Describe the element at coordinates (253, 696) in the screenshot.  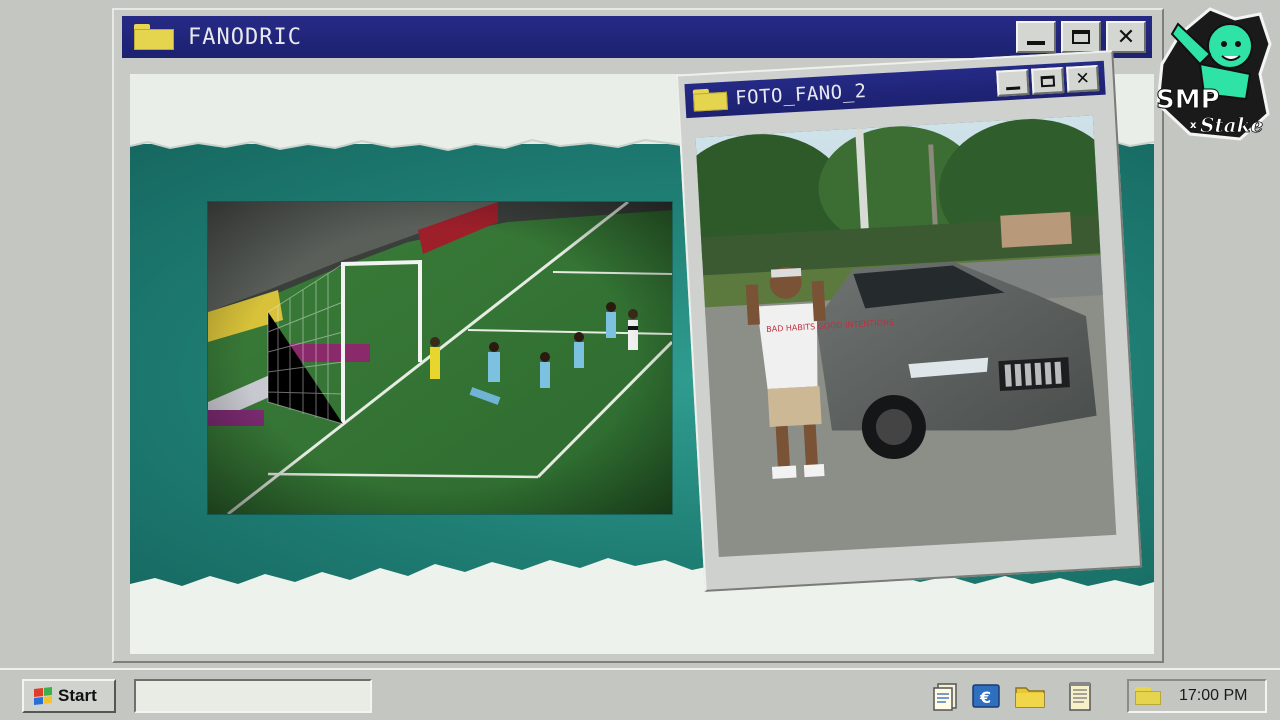
I see `taskbar-field` at that location.